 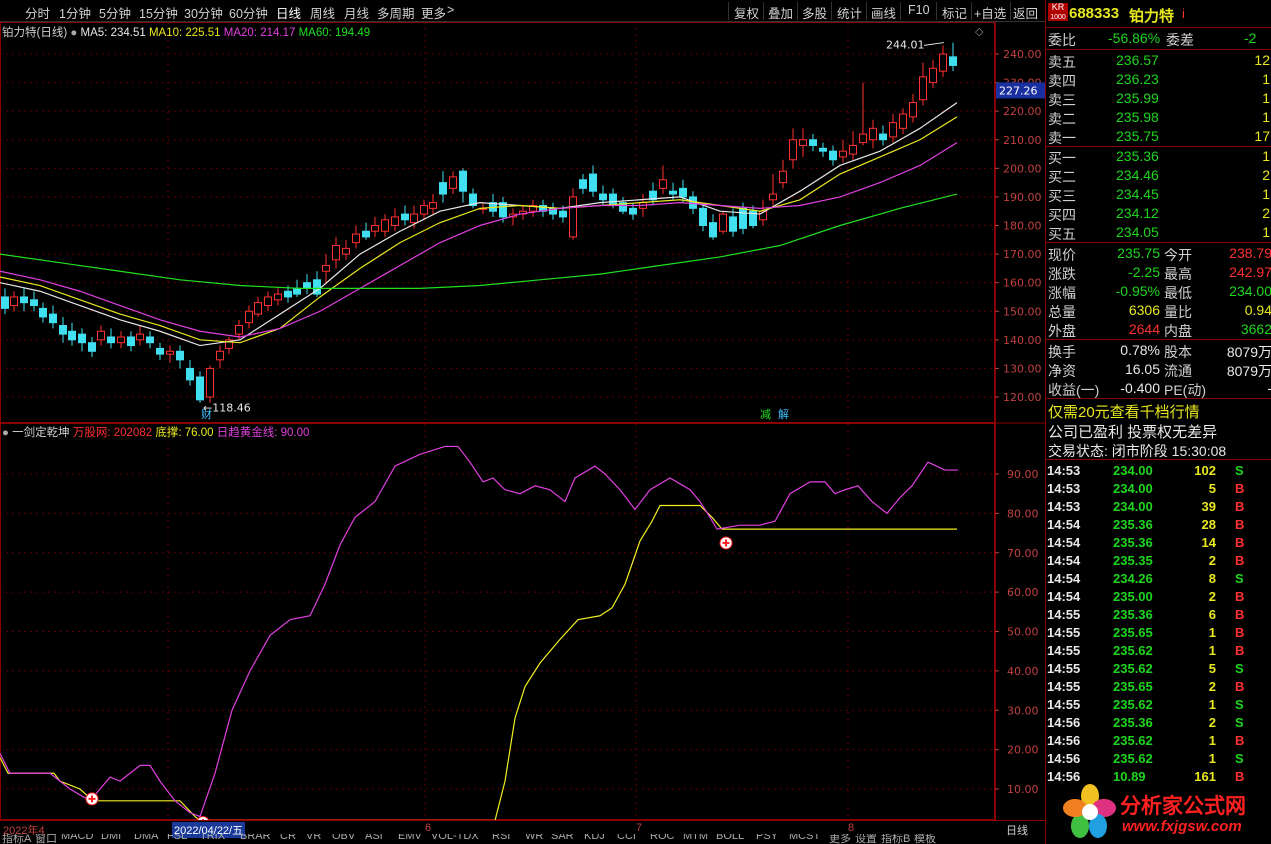 I want to click on ask-price: 235.99, so click(x=1137, y=98).